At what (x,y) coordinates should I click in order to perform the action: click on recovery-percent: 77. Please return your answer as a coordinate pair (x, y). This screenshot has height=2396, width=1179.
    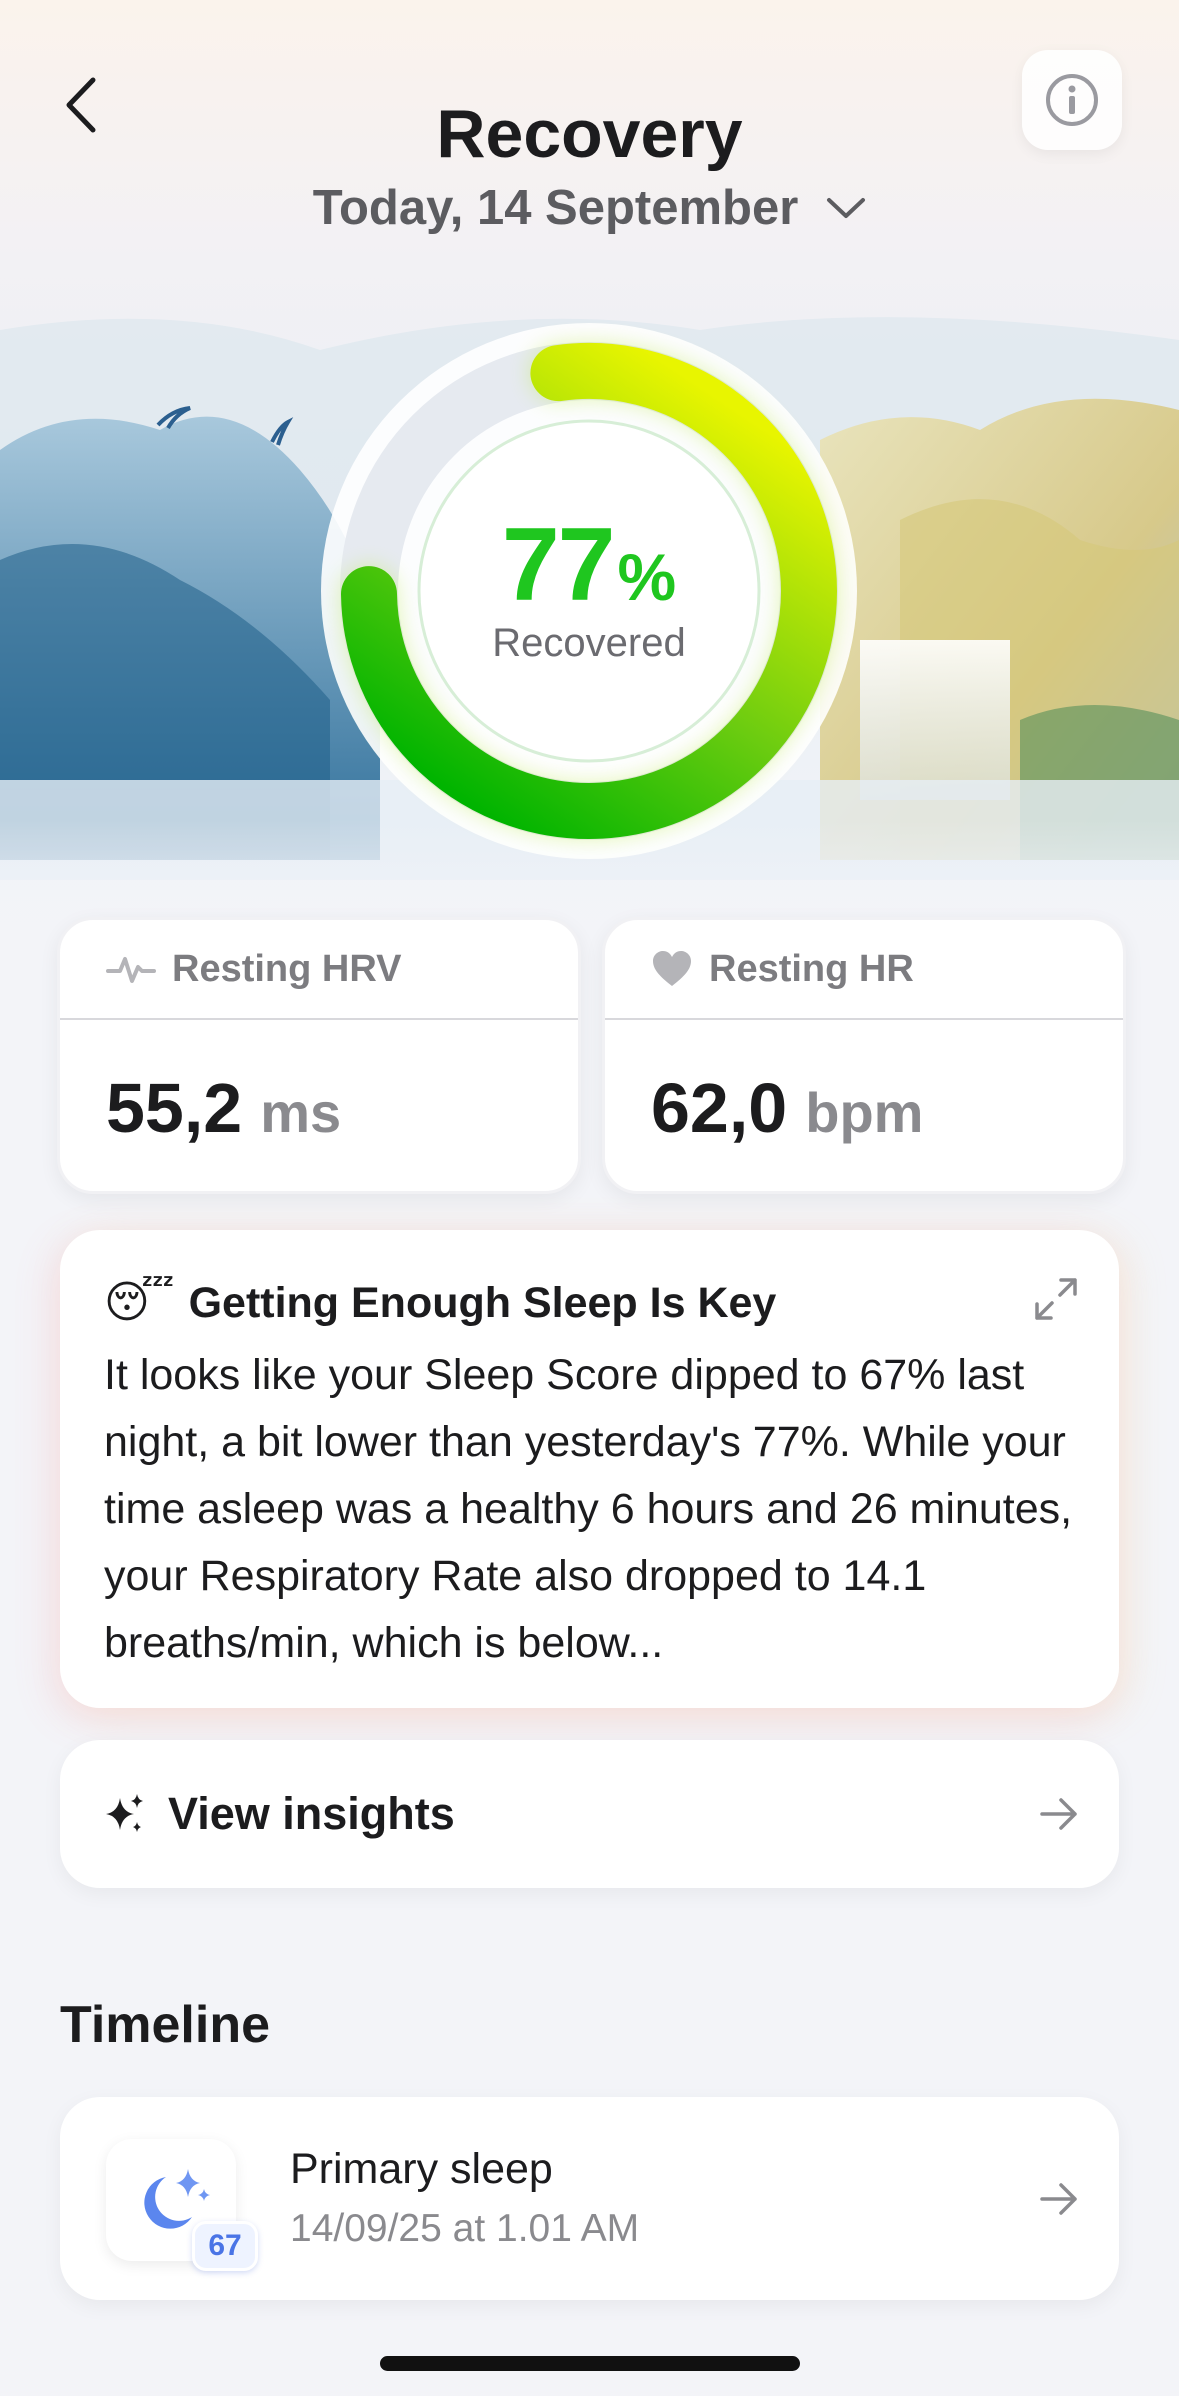
    Looking at the image, I should click on (558, 565).